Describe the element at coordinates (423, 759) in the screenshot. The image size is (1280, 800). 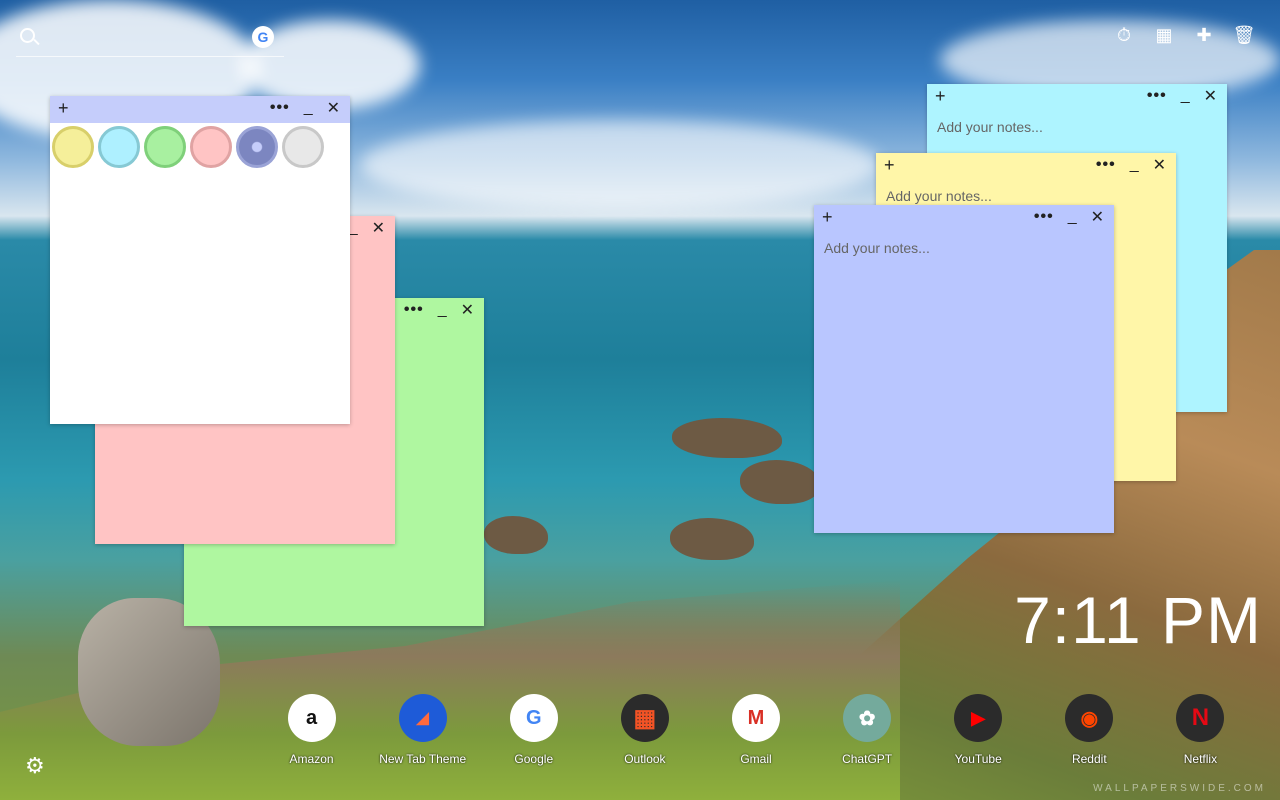
I see `shortcut-label: New Tab Theme` at that location.